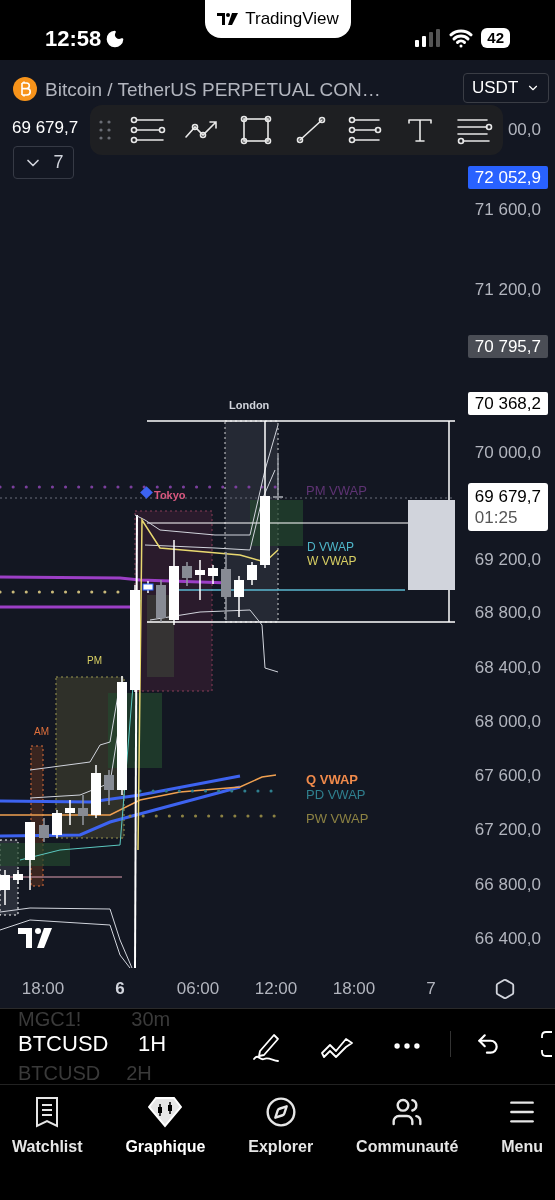  What do you see at coordinates (507, 775) in the screenshot?
I see `price-label: 67 600,0` at bounding box center [507, 775].